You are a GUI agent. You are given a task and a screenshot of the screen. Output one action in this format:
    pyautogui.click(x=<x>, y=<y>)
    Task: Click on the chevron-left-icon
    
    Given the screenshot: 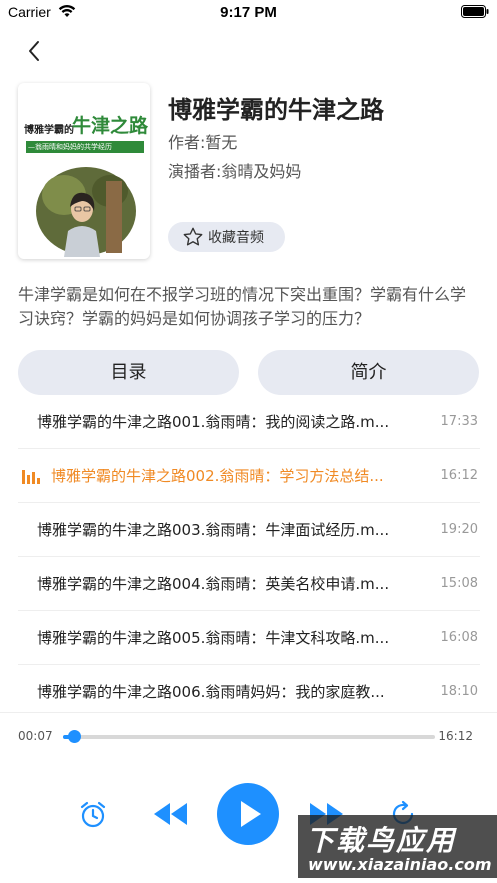 What is the action you would take?
    pyautogui.click(x=34, y=51)
    